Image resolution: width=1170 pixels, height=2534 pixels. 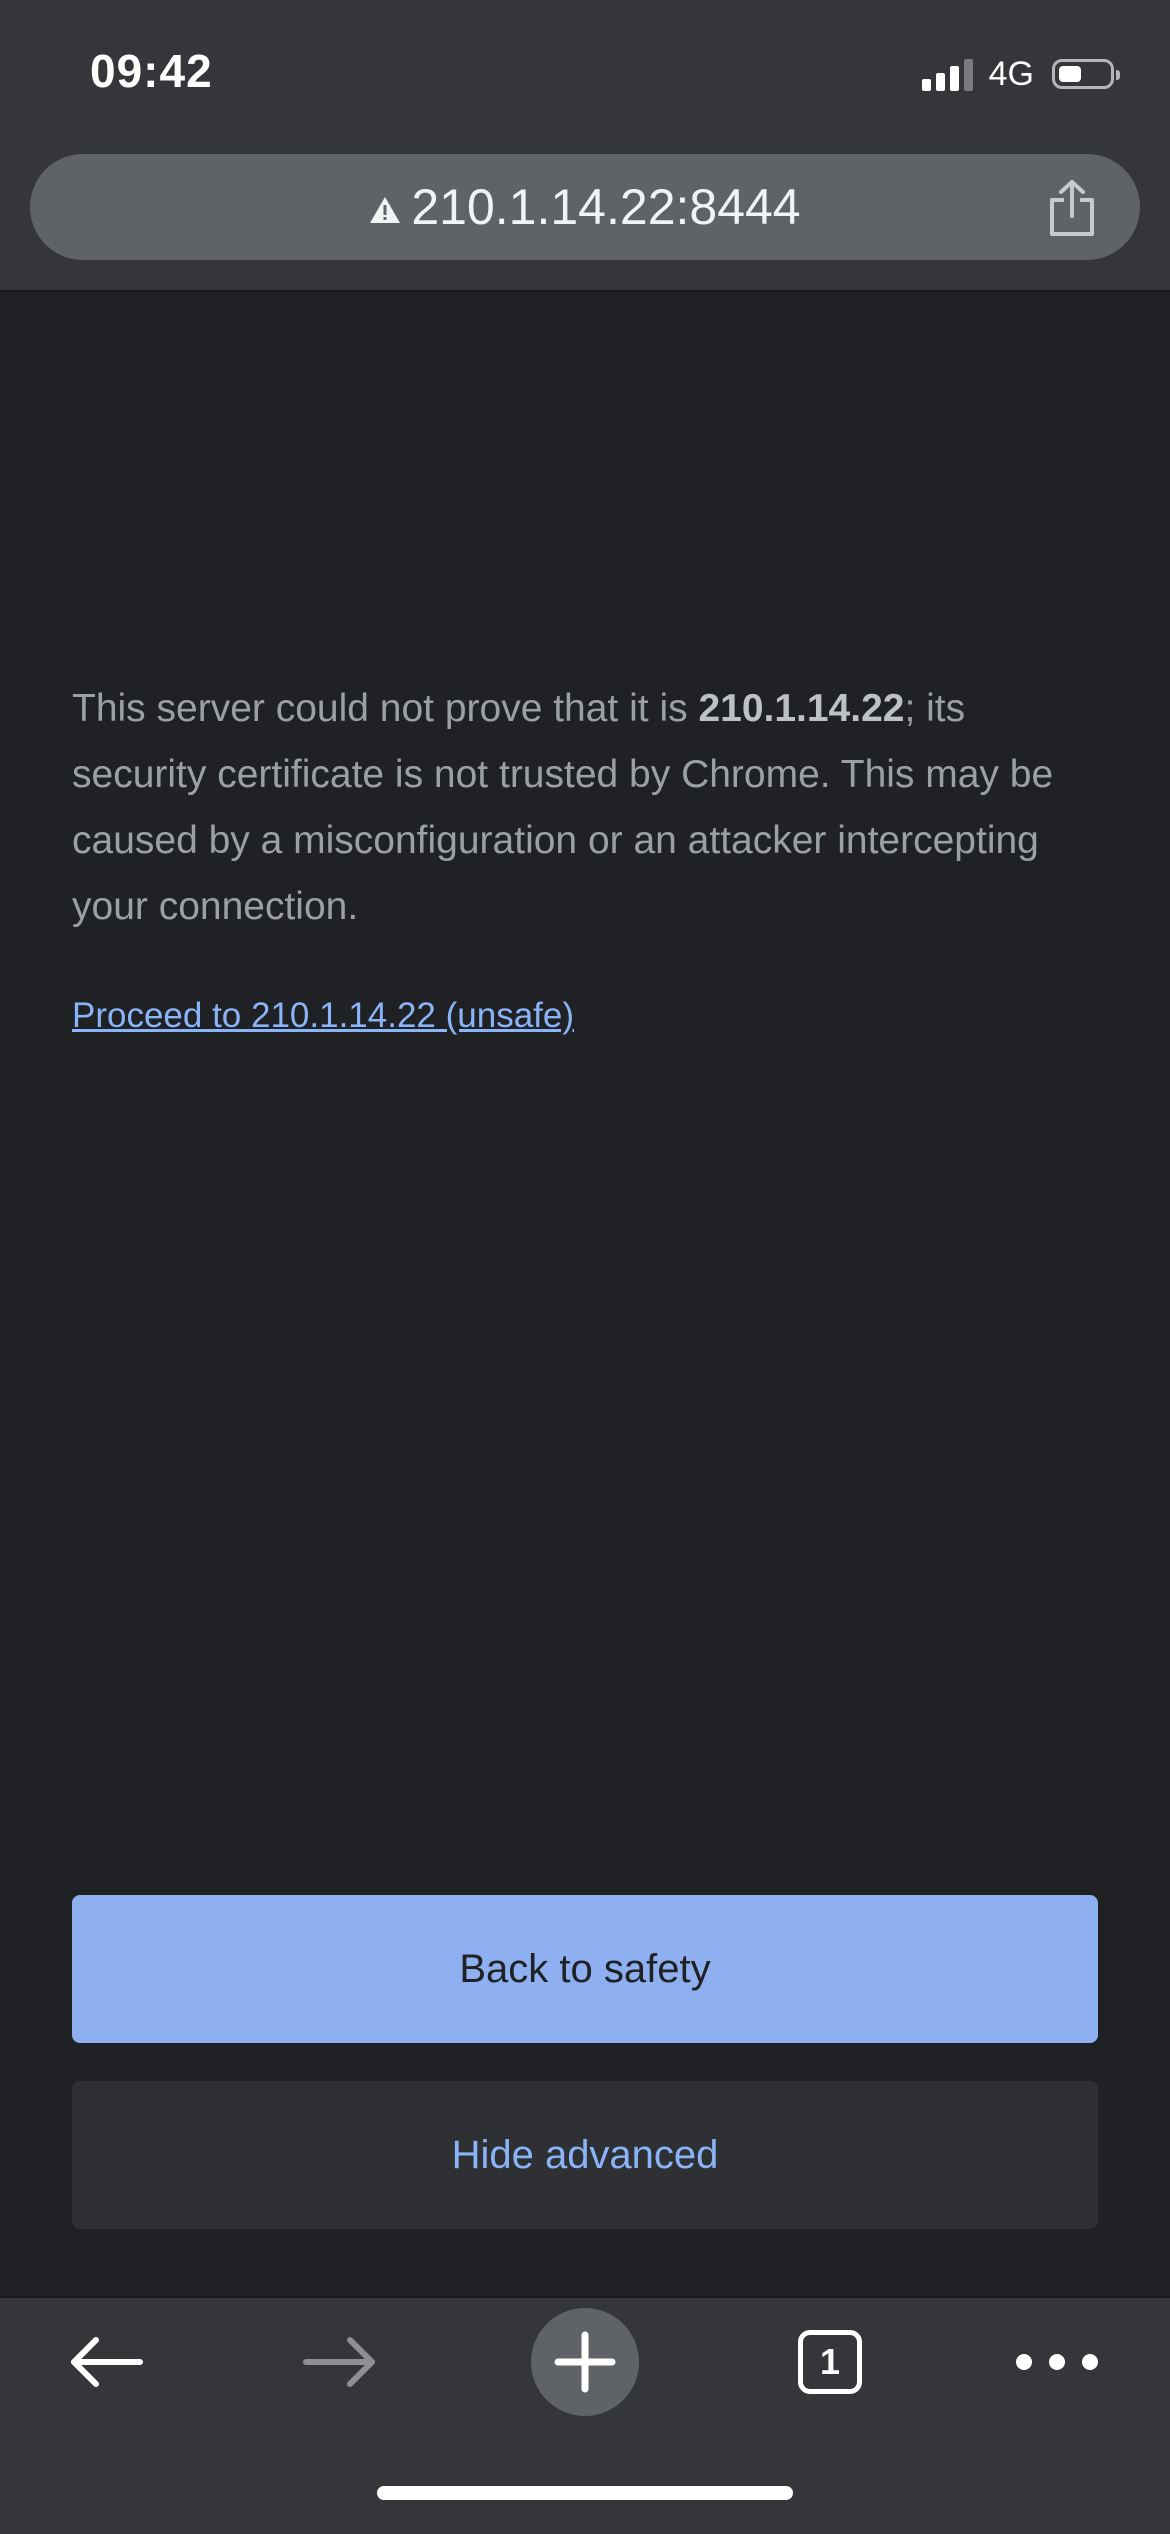 I want to click on back-arrow-icon, so click(x=106, y=2362).